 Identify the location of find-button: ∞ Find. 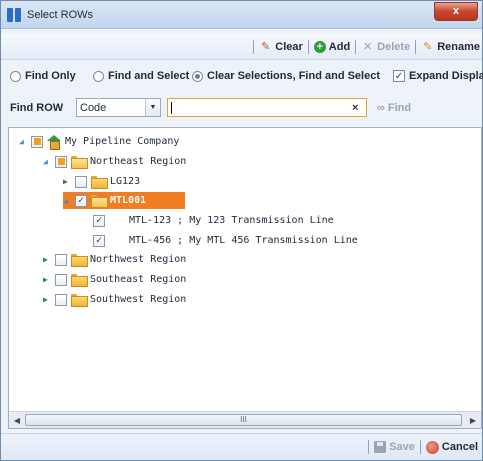
(394, 108).